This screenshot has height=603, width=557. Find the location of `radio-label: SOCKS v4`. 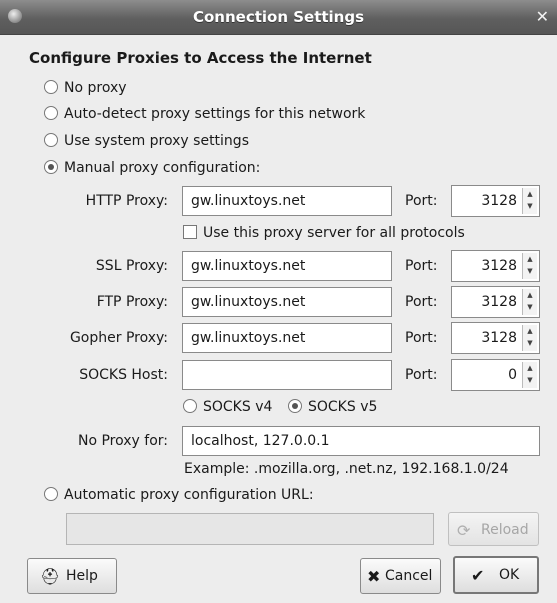

radio-label: SOCKS v4 is located at coordinates (238, 407).